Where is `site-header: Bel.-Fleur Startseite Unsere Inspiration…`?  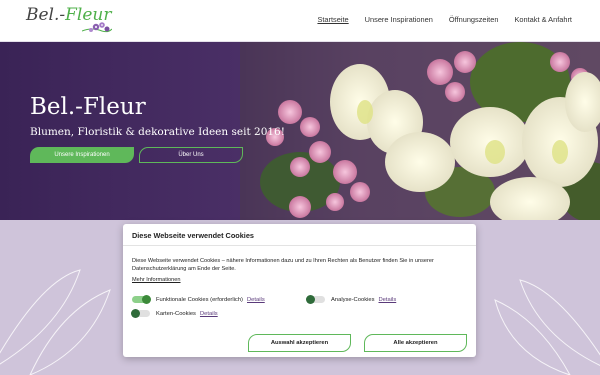 site-header: Bel.-Fleur Startseite Unsere Inspiration… is located at coordinates (300, 21).